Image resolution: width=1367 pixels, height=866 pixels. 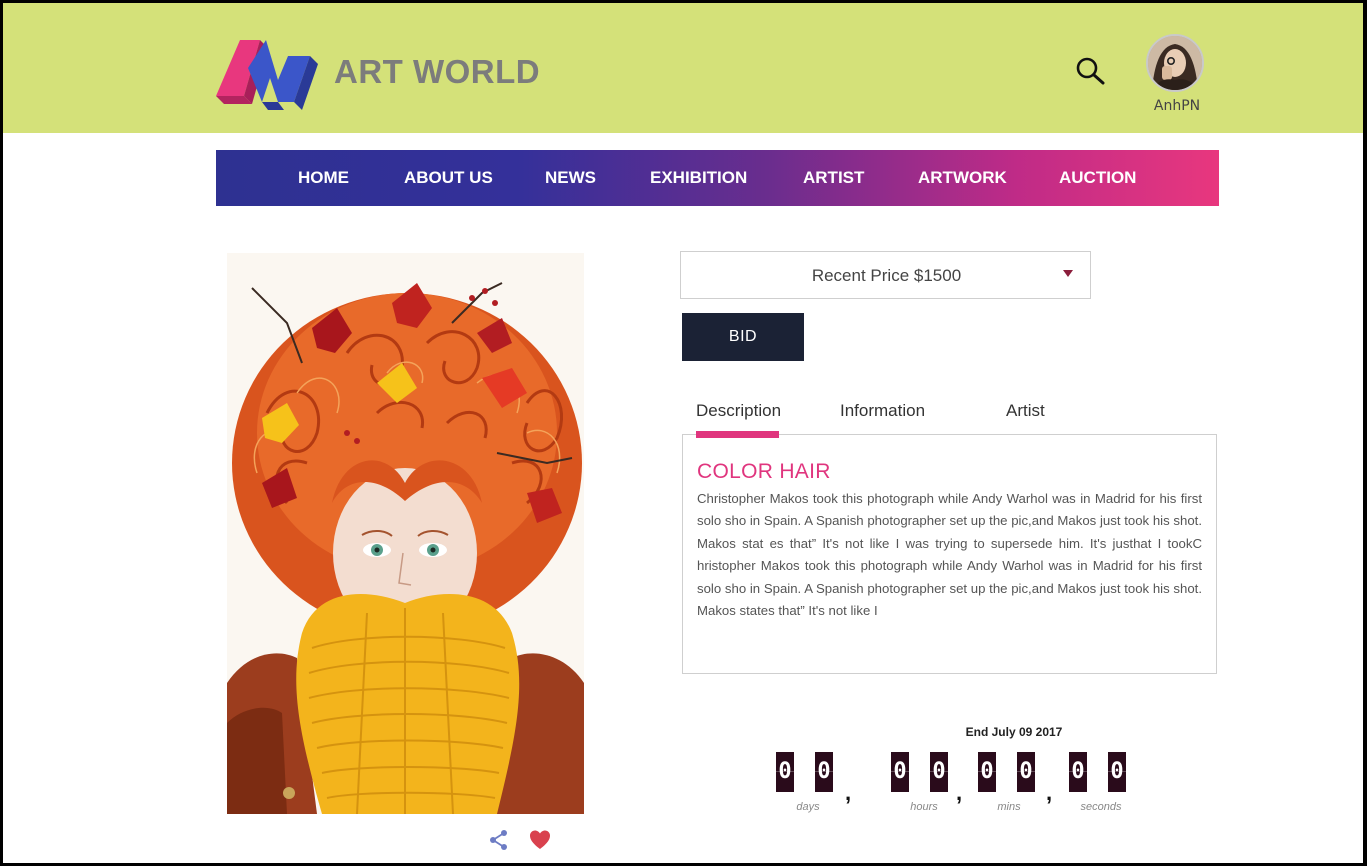 I want to click on bid-button: BID, so click(x=743, y=337).